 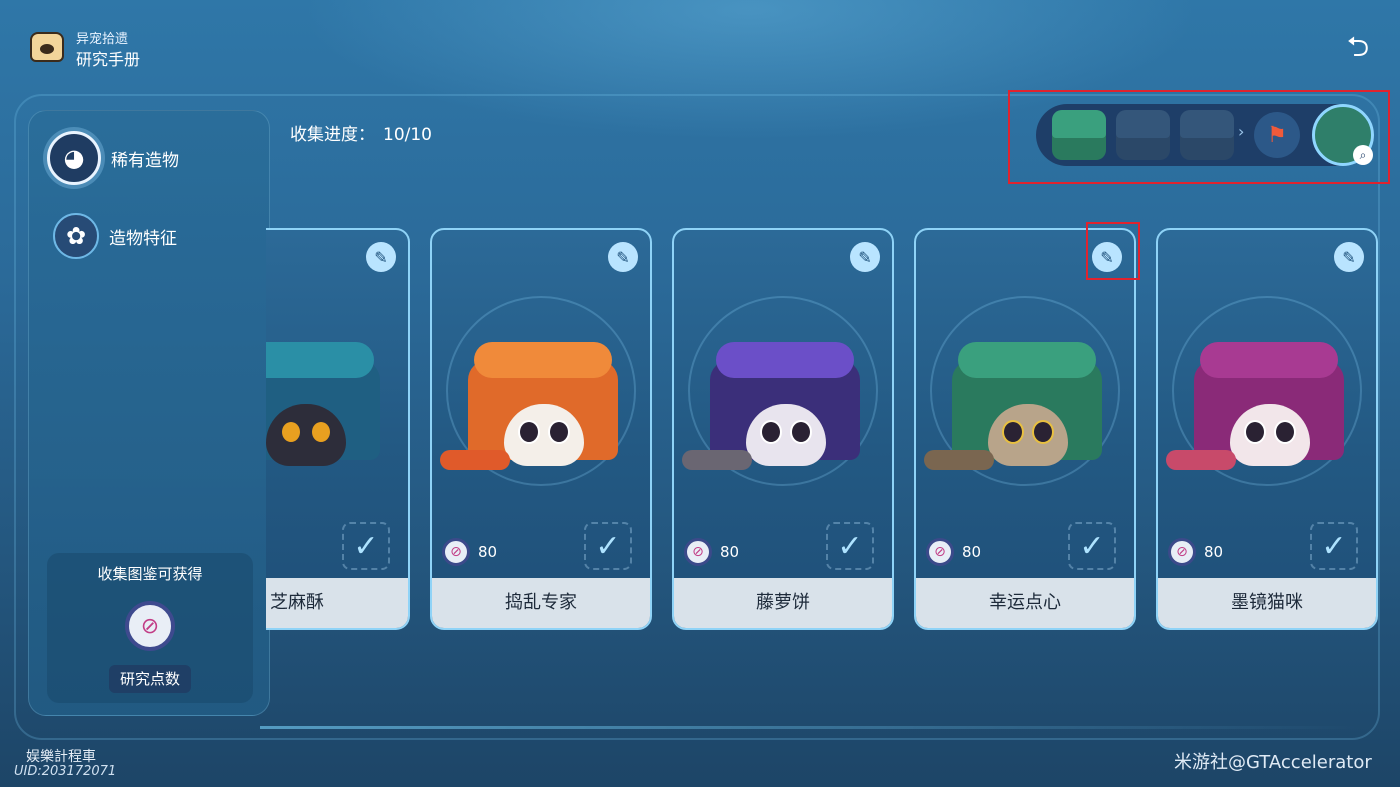 What do you see at coordinates (1273, 762) in the screenshot?
I see `watermark: 米游社@GTAccelerator` at bounding box center [1273, 762].